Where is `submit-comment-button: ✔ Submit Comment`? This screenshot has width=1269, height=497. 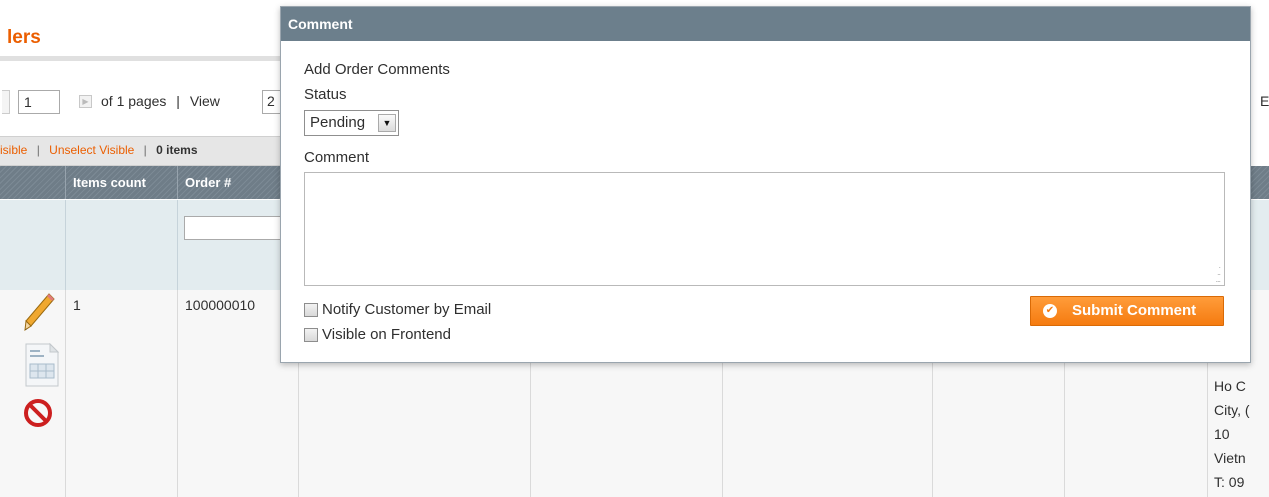
submit-comment-button: ✔ Submit Comment is located at coordinates (1127, 311).